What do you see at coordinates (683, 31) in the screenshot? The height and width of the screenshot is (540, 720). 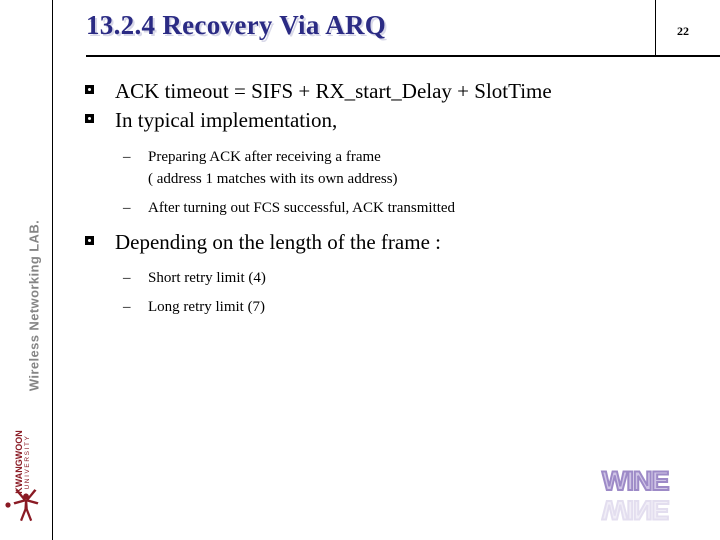 I see `page-number: 22` at bounding box center [683, 31].